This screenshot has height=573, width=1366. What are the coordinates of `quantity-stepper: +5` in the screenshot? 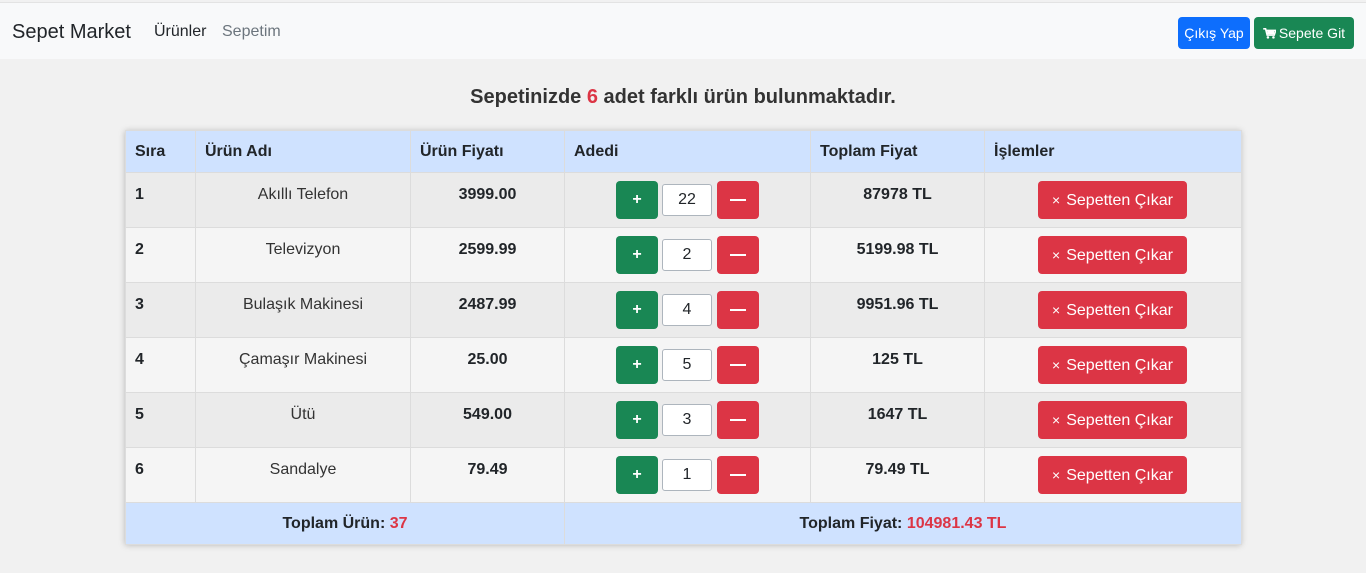 It's located at (688, 365).